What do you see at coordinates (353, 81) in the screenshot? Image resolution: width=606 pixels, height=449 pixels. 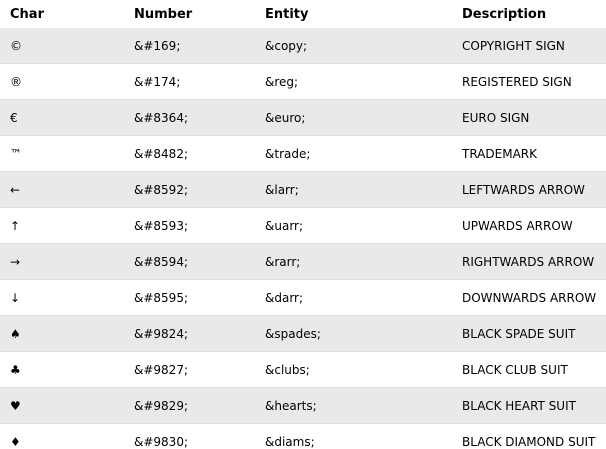 I see `cell-entity: &reg;` at bounding box center [353, 81].